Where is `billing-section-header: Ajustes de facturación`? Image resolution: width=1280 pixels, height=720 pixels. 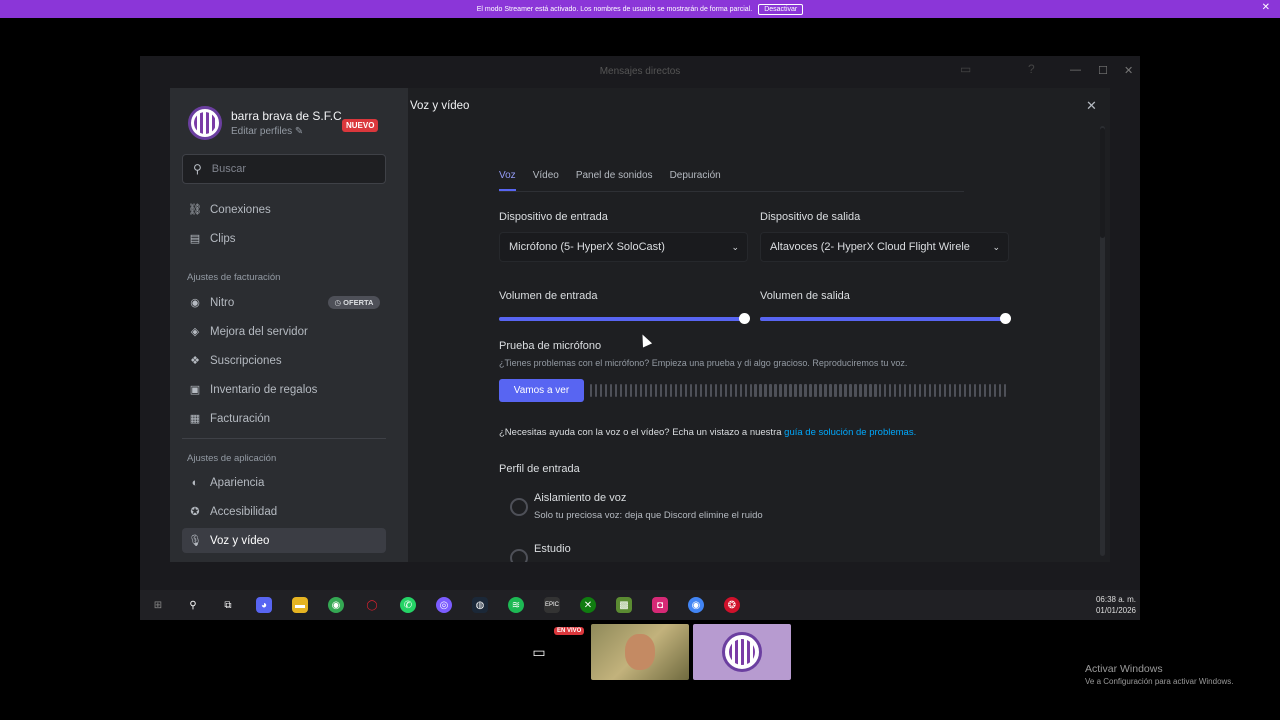
billing-section-header: Ajustes de facturación is located at coordinates (234, 277).